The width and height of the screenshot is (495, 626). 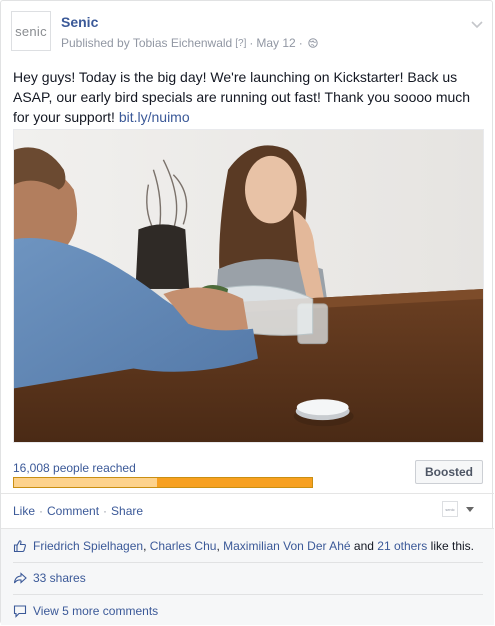 I want to click on actor-avatar-text: senic, so click(x=450, y=509).